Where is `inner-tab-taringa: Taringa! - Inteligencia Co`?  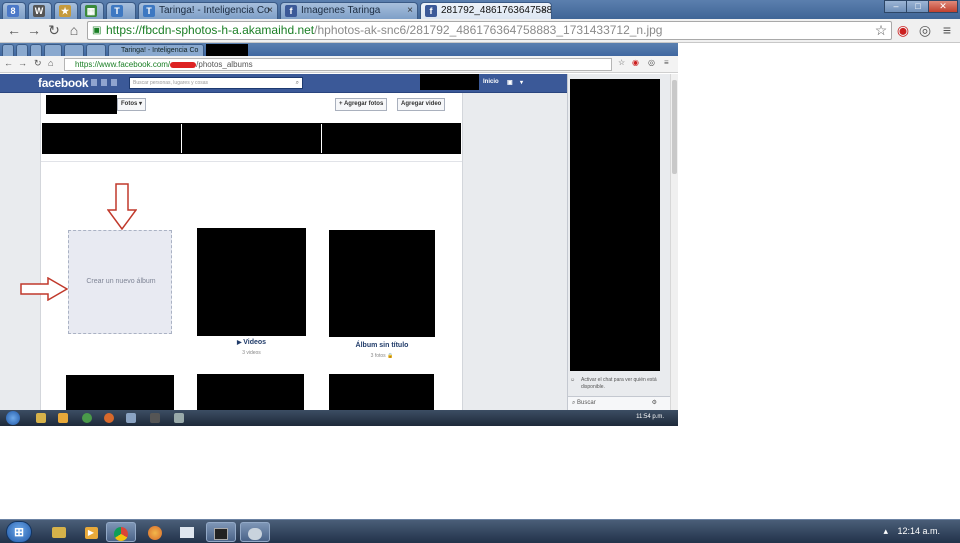
inner-tab-taringa: Taringa! - Inteligencia Co is located at coordinates (156, 50).